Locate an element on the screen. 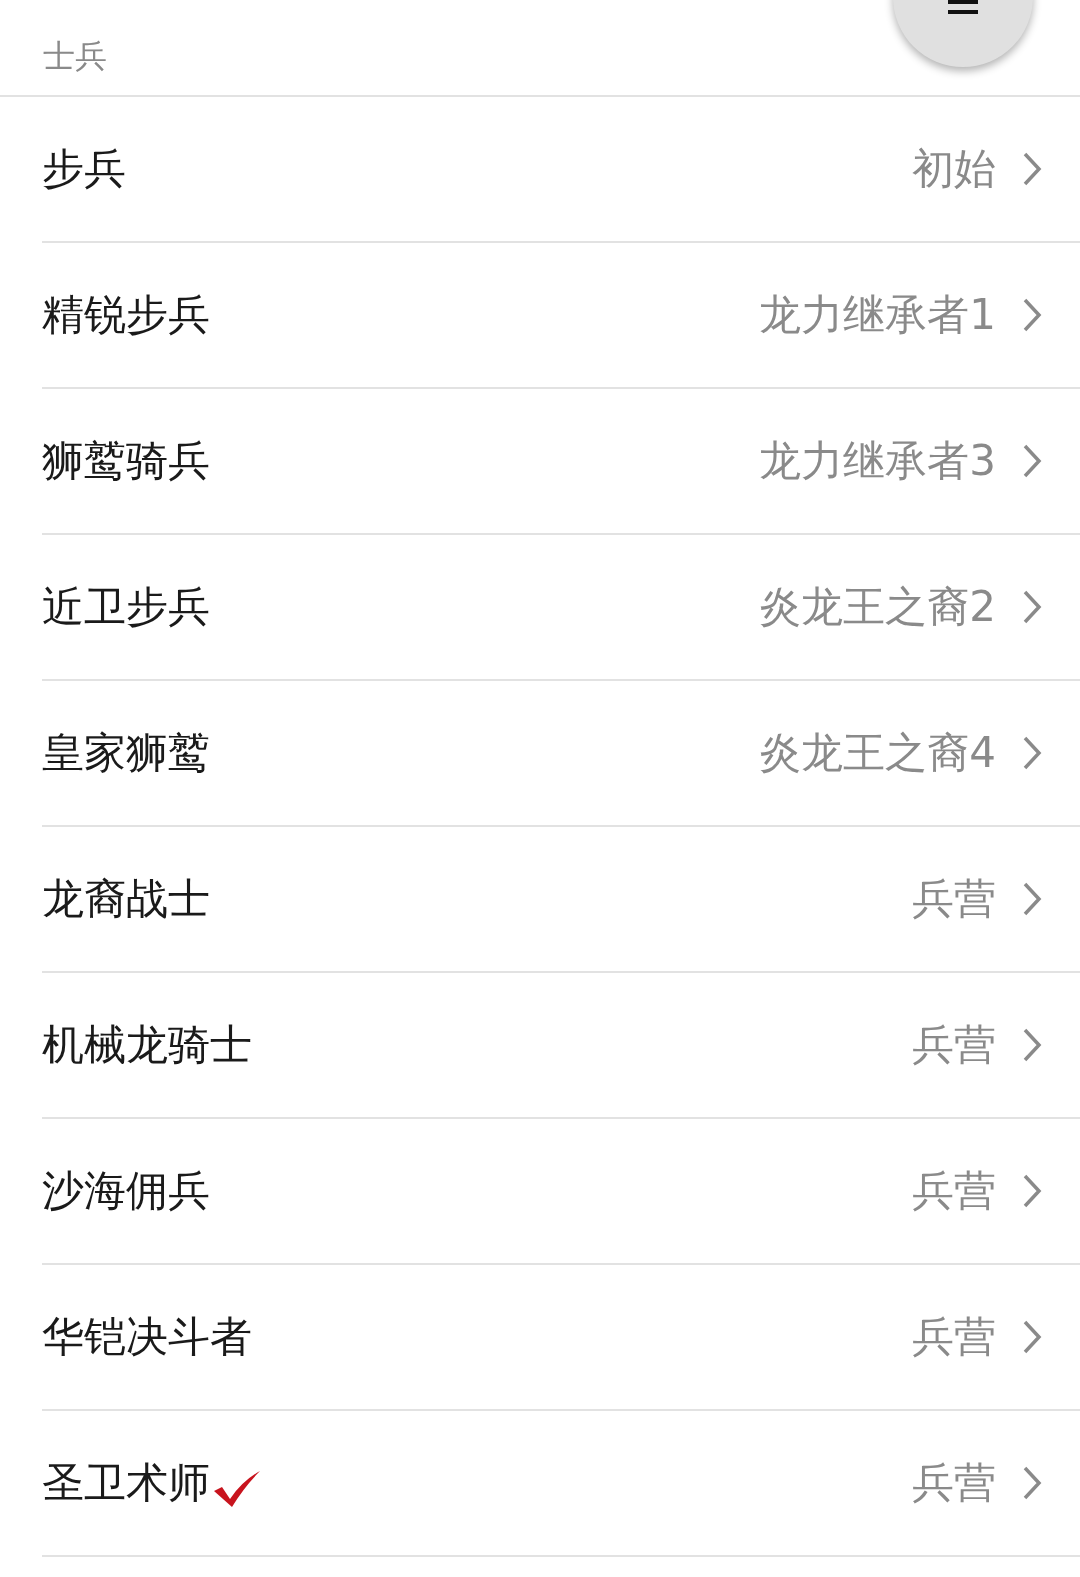 Image resolution: width=1080 pixels, height=1577 pixels. section-title: 士兵 is located at coordinates (75, 56).